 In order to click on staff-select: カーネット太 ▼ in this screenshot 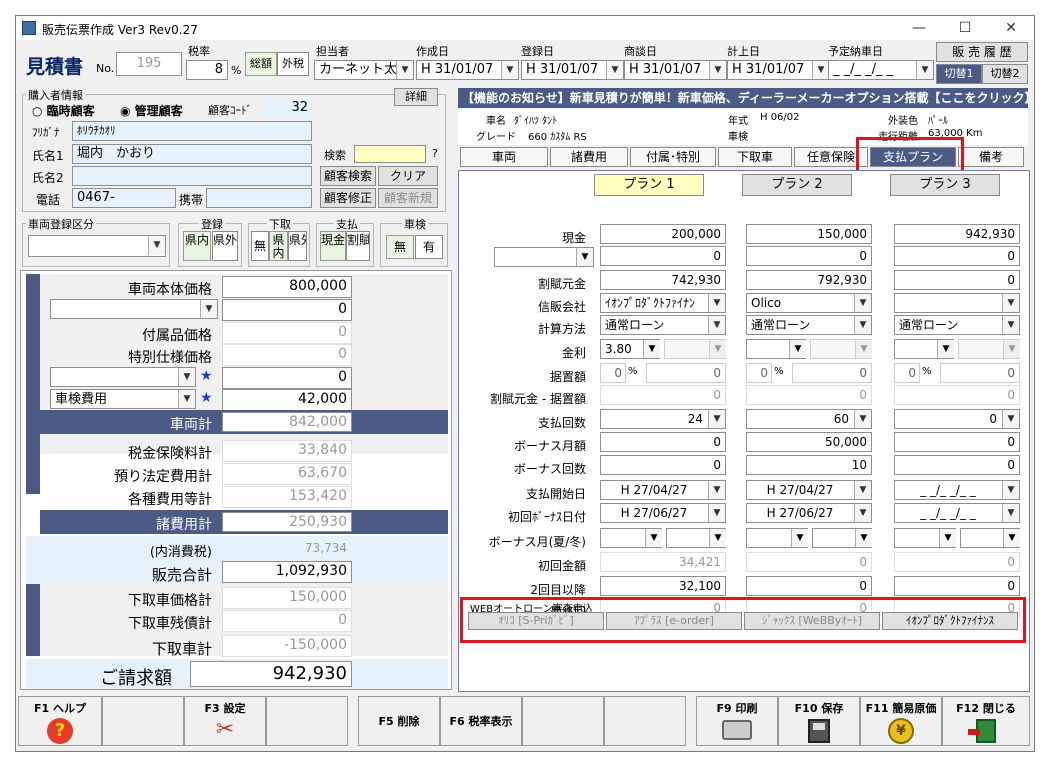, I will do `click(364, 70)`.